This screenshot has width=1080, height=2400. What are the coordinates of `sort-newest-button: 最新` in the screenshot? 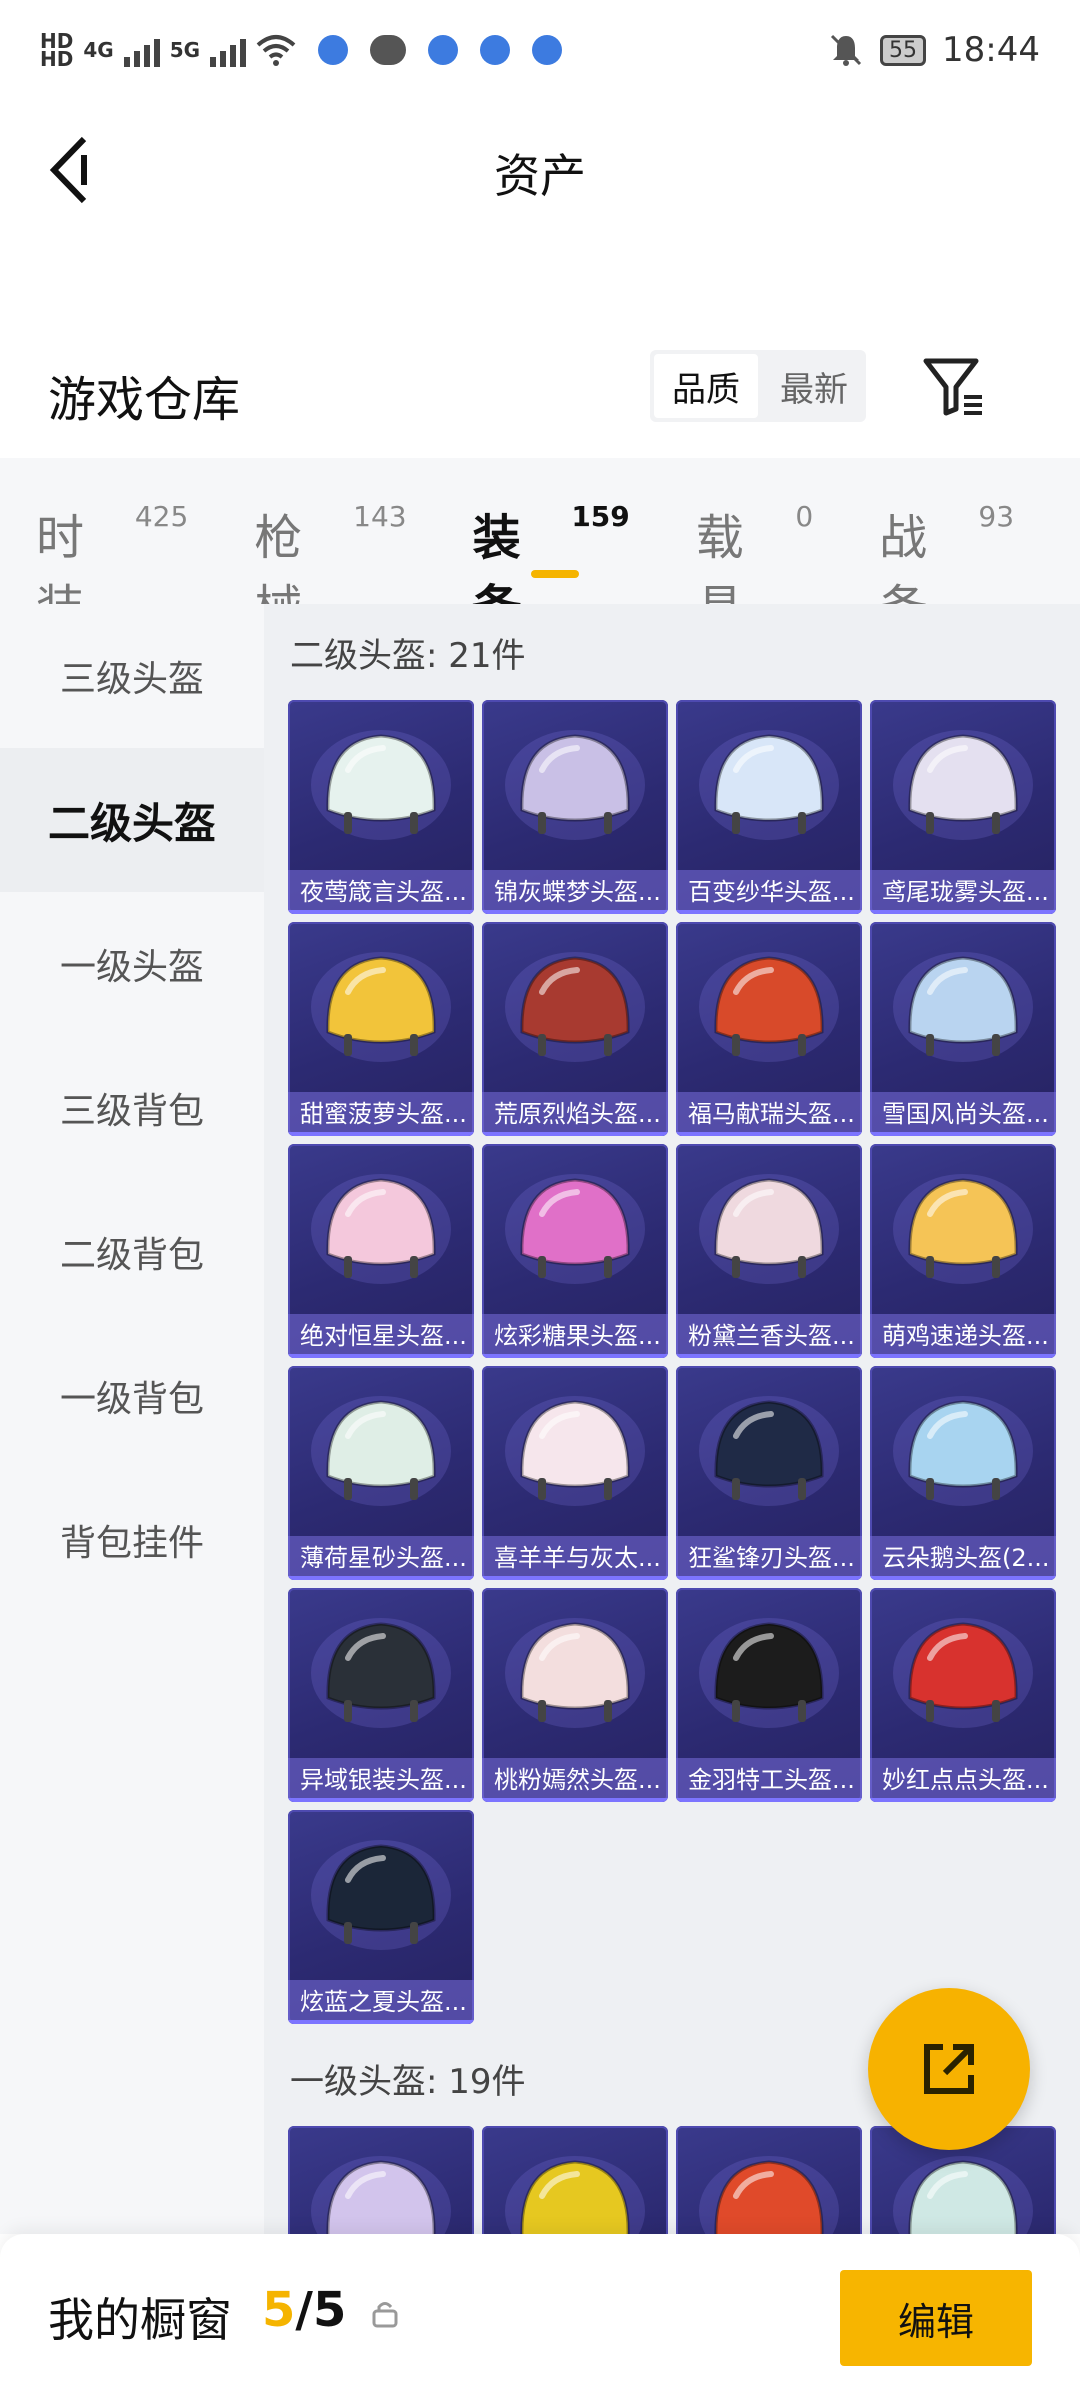 It's located at (814, 386).